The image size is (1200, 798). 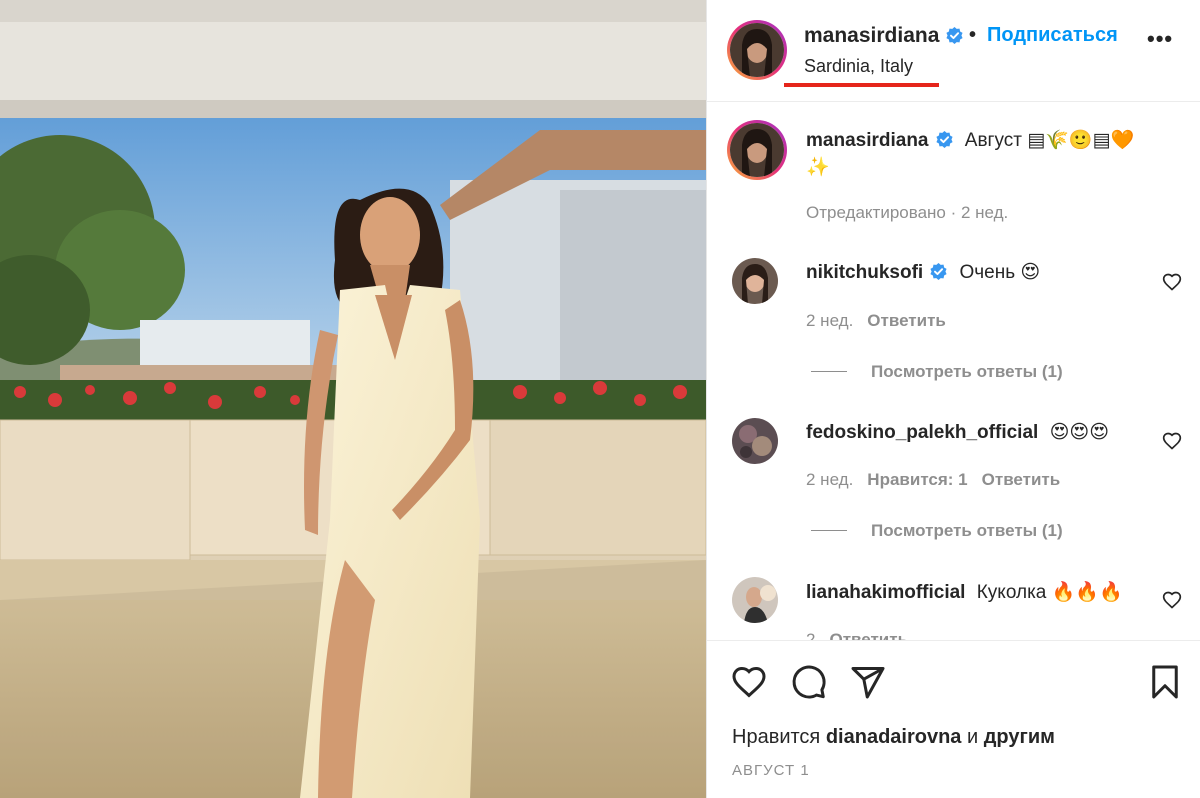 What do you see at coordinates (776, 737) in the screenshot?
I see `likes-prefix: Нравится` at bounding box center [776, 737].